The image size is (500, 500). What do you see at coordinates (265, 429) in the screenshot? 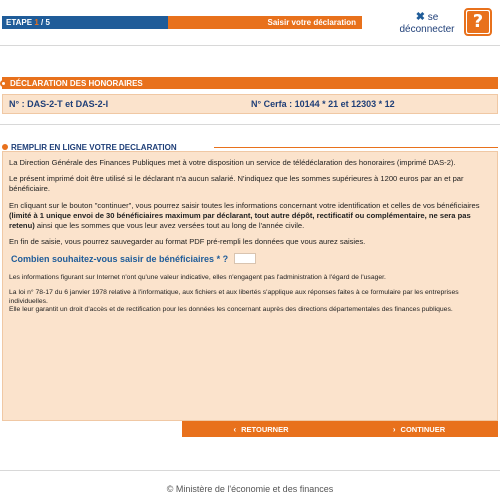
I see `back-label: RETOURNER` at bounding box center [265, 429].